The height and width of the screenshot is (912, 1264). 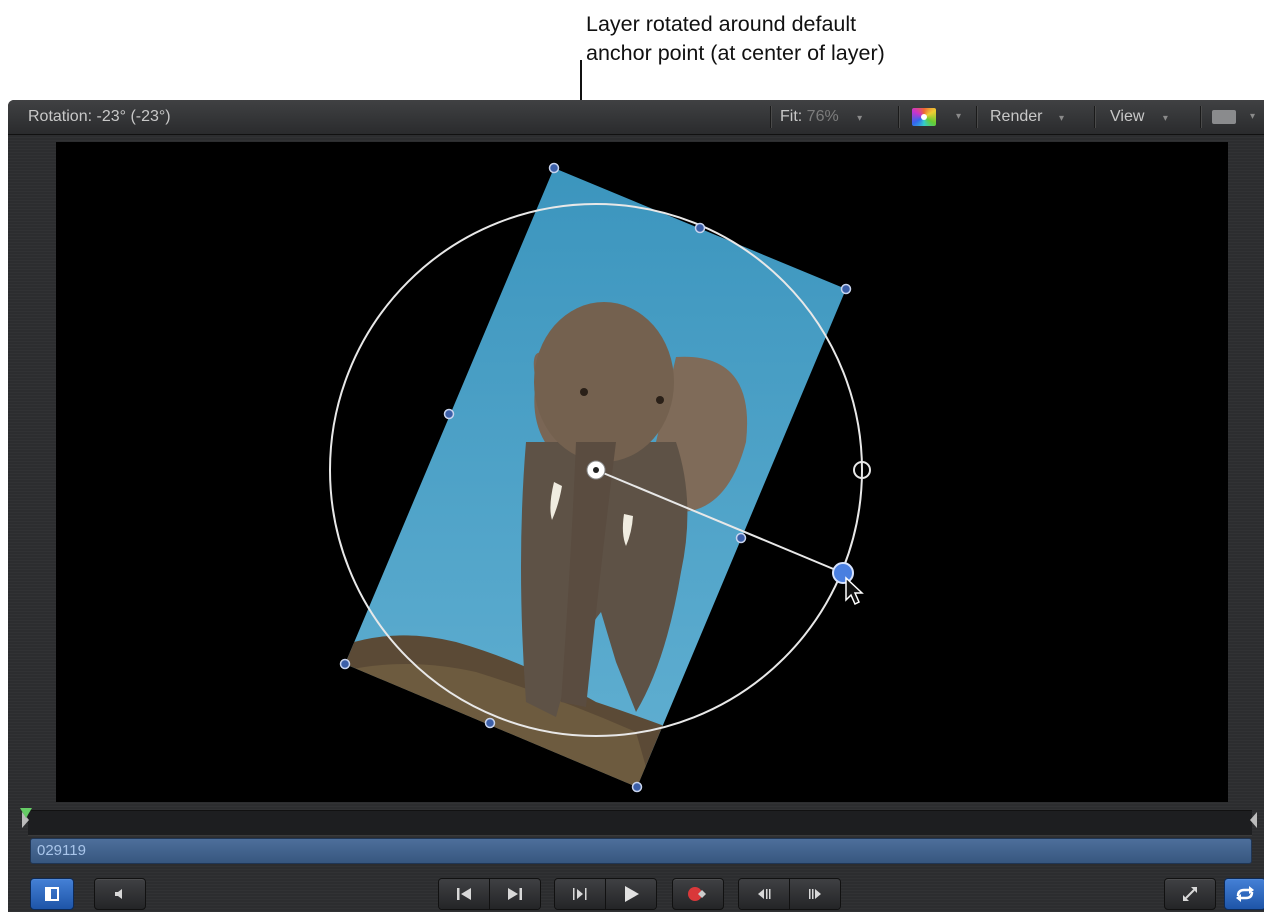 I want to click on next-frame-button, so click(x=814, y=894).